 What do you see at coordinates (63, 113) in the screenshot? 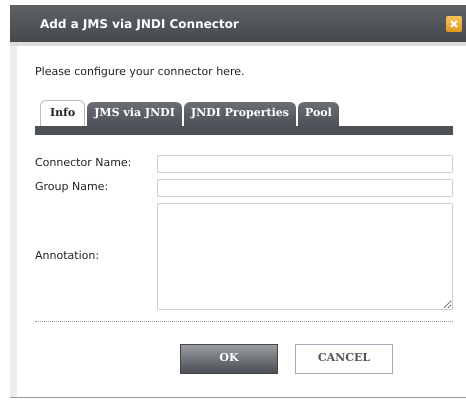
I see `tab: Info` at bounding box center [63, 113].